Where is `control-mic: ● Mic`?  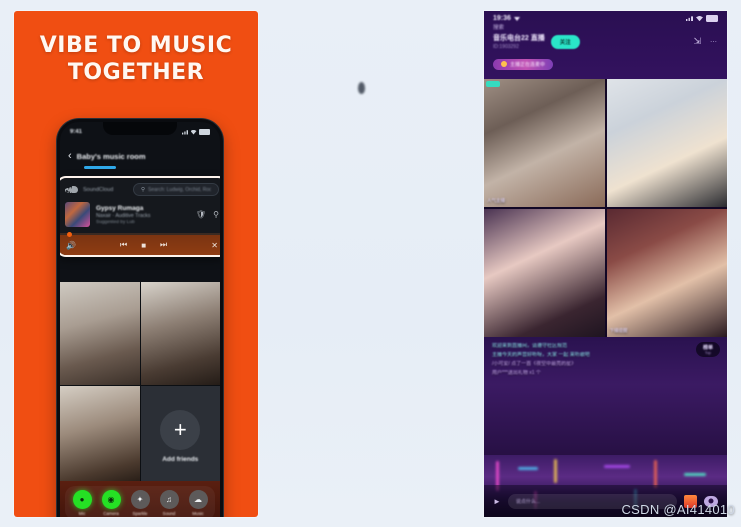
control-mic: ● Mic is located at coordinates (82, 503).